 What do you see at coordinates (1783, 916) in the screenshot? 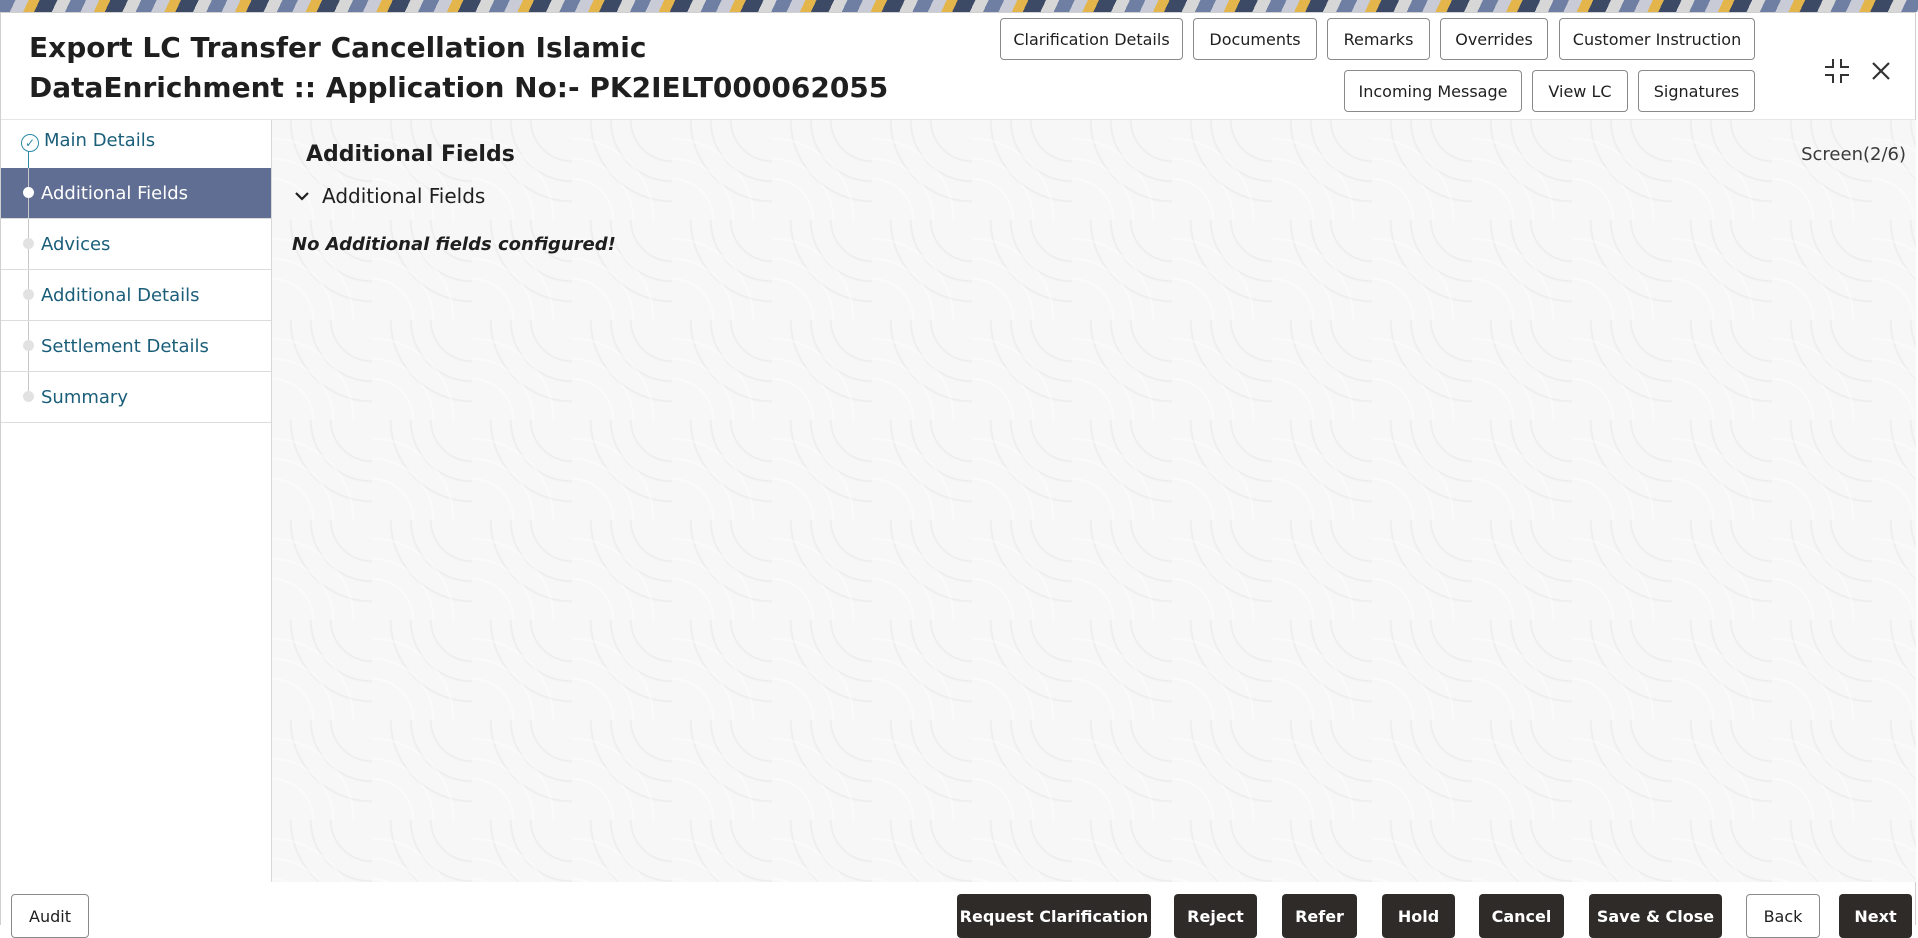
I see `back-button: Back` at bounding box center [1783, 916].